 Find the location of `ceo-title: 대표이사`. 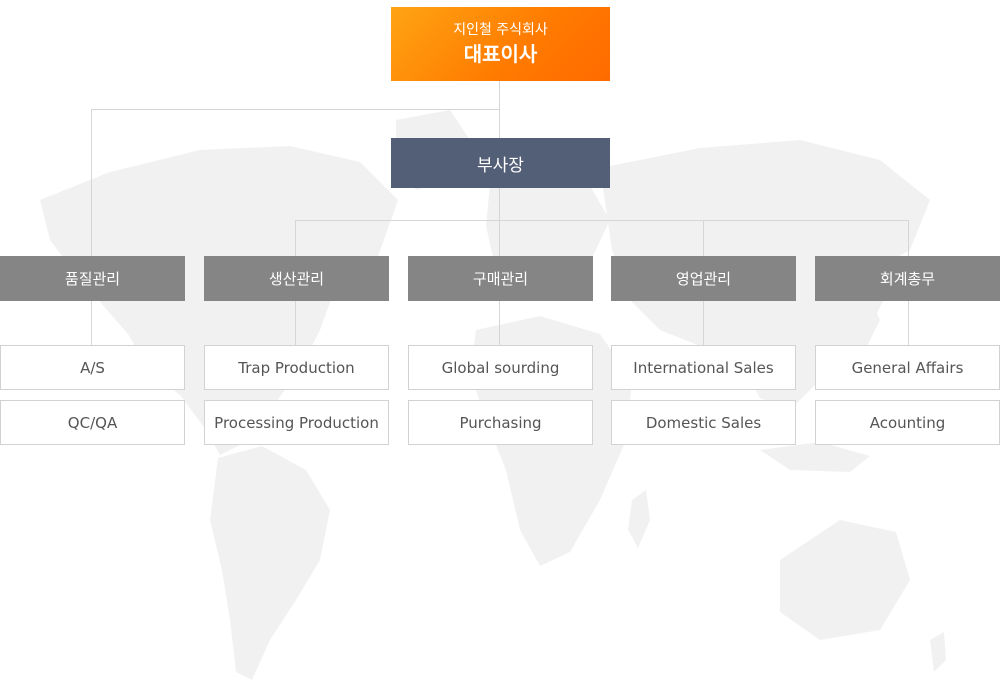

ceo-title: 대표이사 is located at coordinates (500, 54).